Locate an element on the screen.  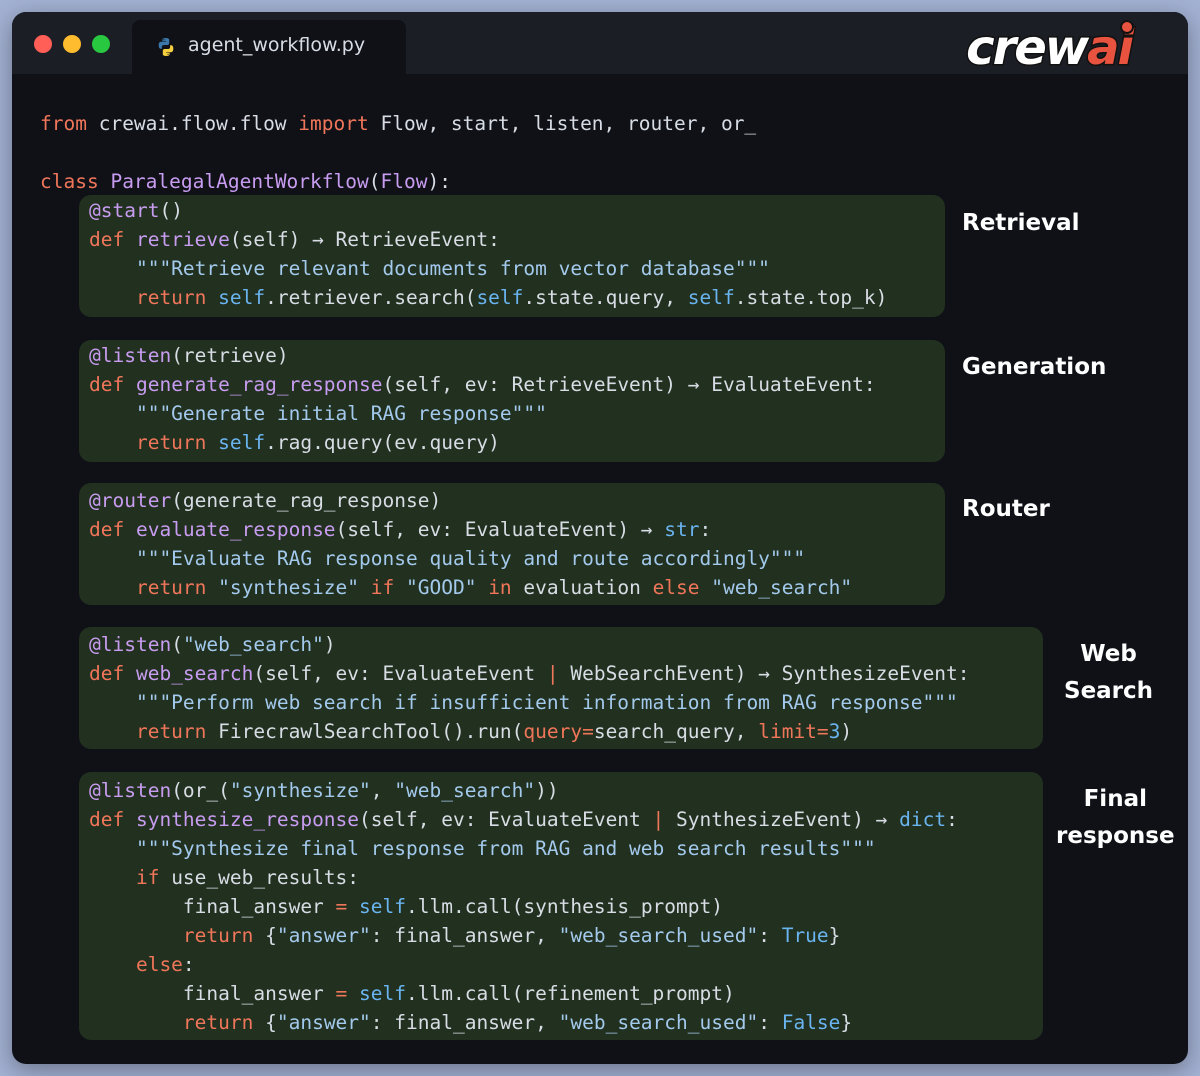
title-bar: agent_workflow.py crewai is located at coordinates (600, 45).